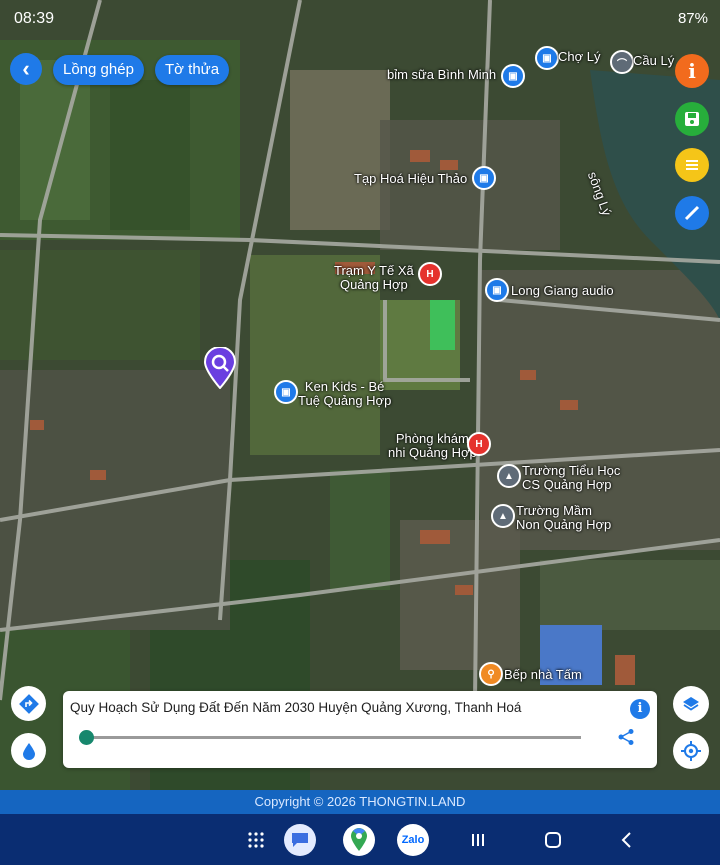 The width and height of the screenshot is (720, 865). What do you see at coordinates (553, 840) in the screenshot?
I see `home-icon` at bounding box center [553, 840].